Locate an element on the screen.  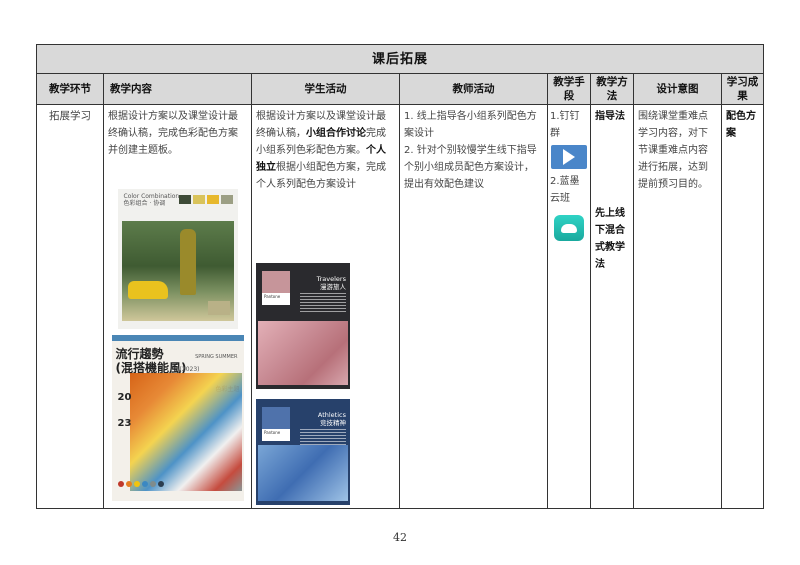
means-item-1: 1.钉钉群 is located at coordinates (565, 125).